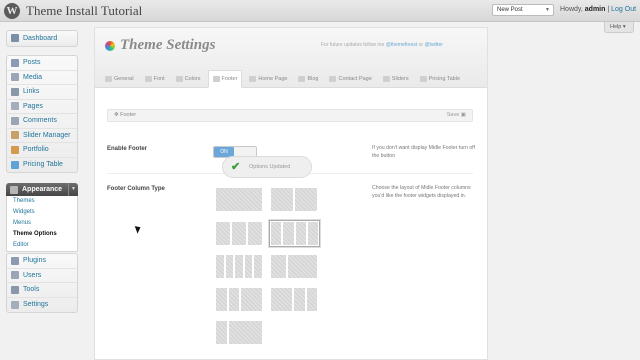  I want to click on layout-option-1-2-col, so click(294, 266).